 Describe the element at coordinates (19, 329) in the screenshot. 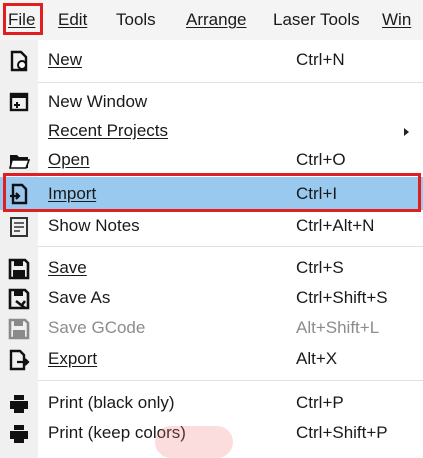

I see `save-gcode-icon` at that location.